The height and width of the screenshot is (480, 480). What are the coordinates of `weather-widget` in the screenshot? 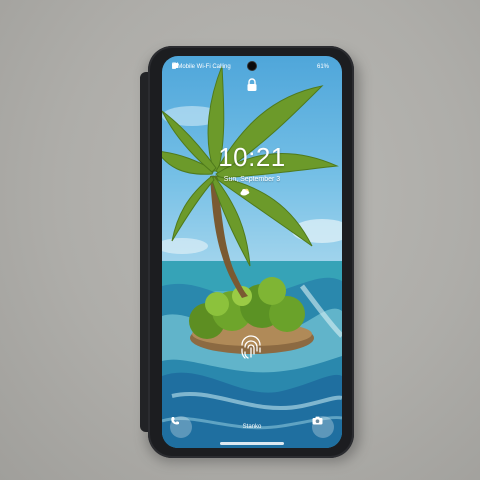 It's located at (253, 193).